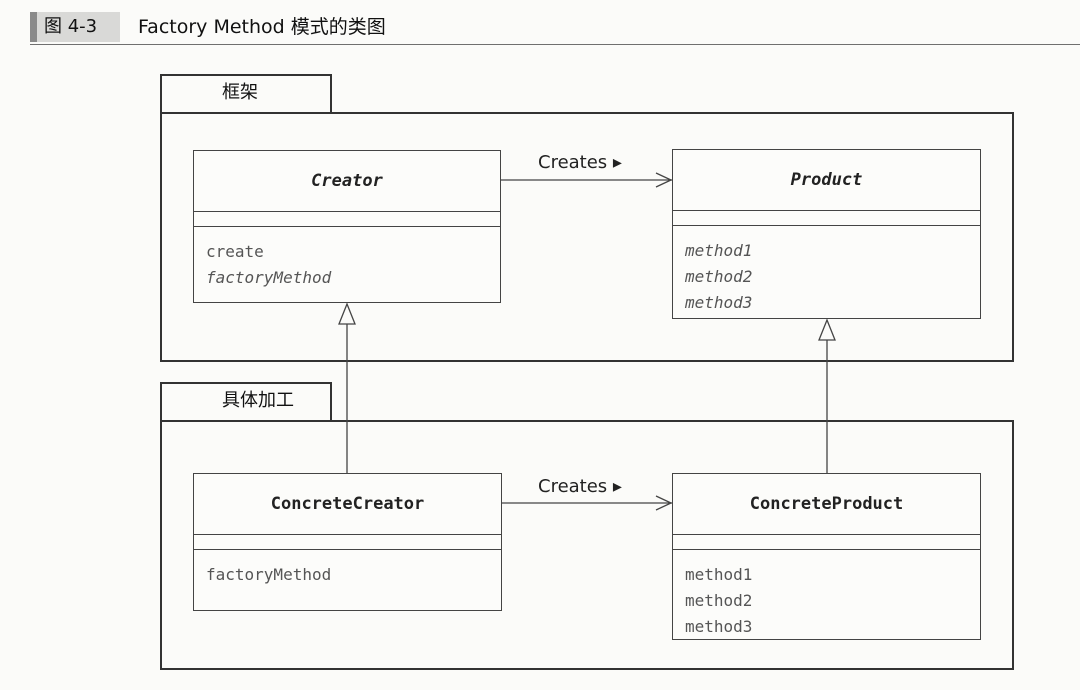 The image size is (1080, 690). What do you see at coordinates (587, 180) in the screenshot?
I see `creates-arrow-top` at bounding box center [587, 180].